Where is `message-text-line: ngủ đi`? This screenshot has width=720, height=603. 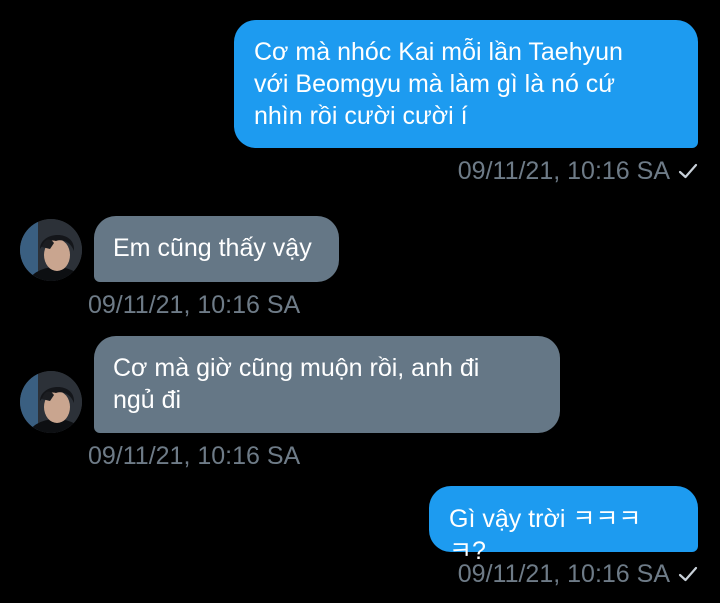
message-text-line: ngủ đi is located at coordinates (147, 400).